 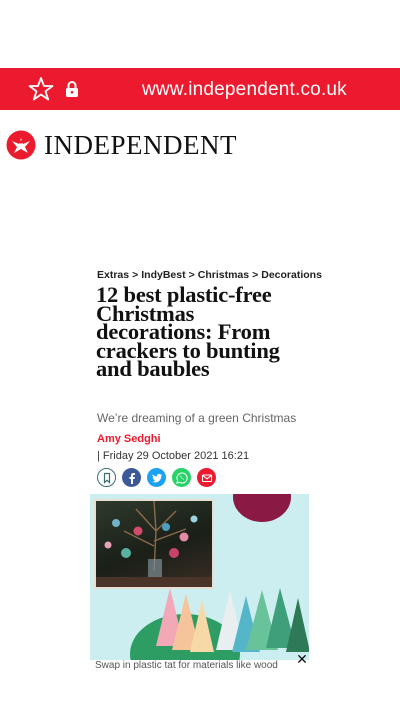 I want to click on url-text: www.independent.co.uk, so click(x=244, y=90).